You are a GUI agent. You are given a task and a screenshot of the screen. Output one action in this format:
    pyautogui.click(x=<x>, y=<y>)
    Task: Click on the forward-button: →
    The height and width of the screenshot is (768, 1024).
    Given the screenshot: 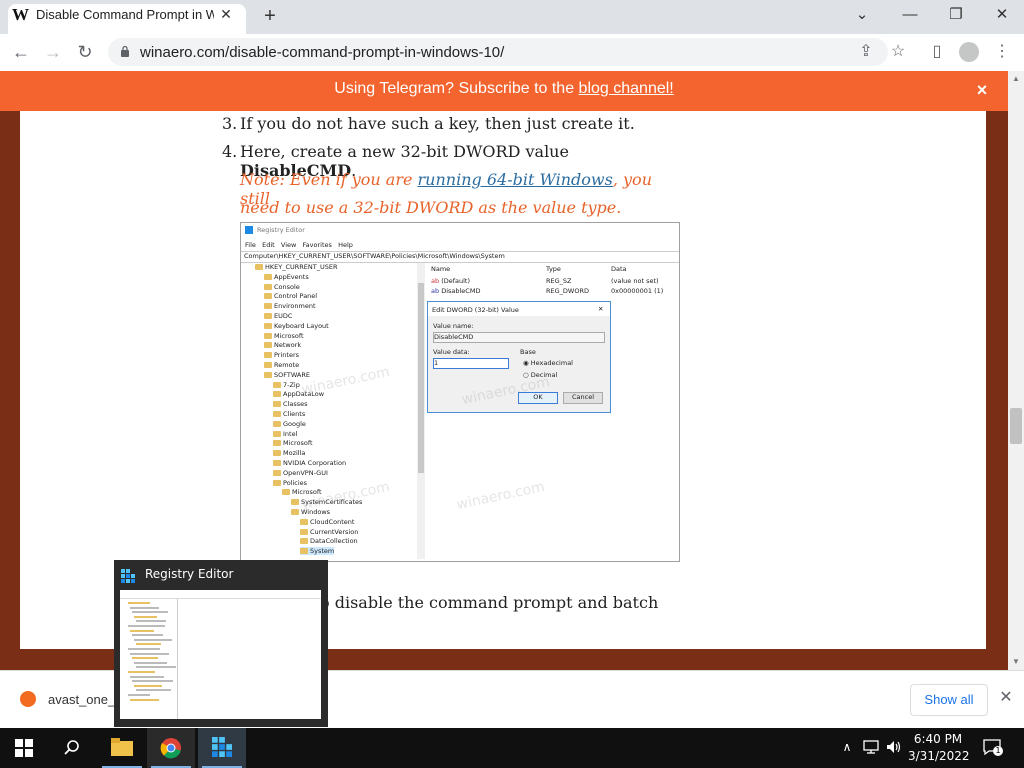 What is the action you would take?
    pyautogui.click(x=53, y=52)
    